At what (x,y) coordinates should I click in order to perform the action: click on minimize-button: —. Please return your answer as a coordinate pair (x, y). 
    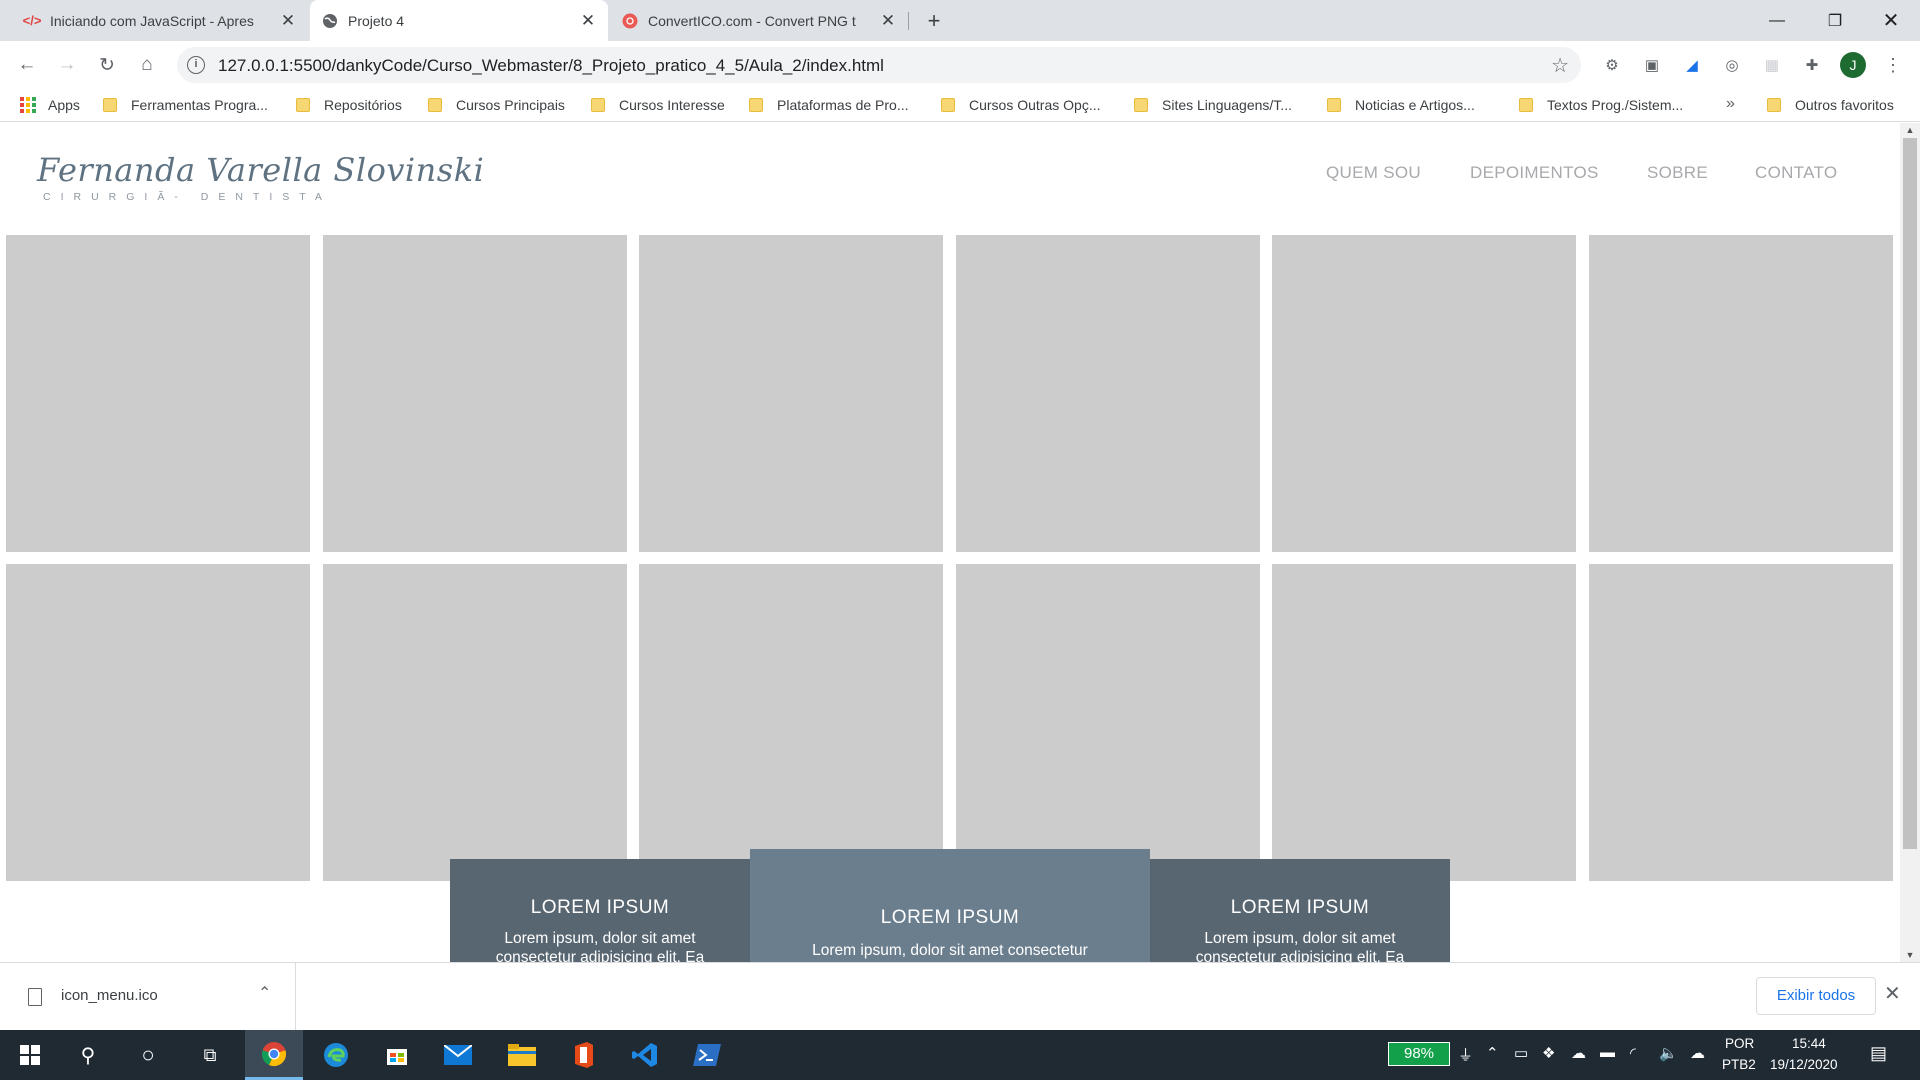
    Looking at the image, I should click on (1777, 20).